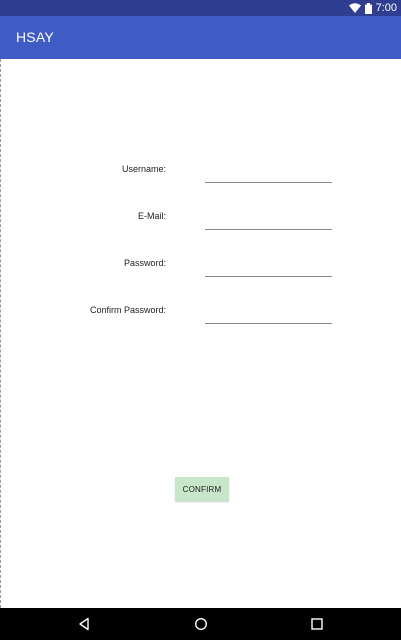  Describe the element at coordinates (201, 267) in the screenshot. I see `password-row: Password:` at that location.